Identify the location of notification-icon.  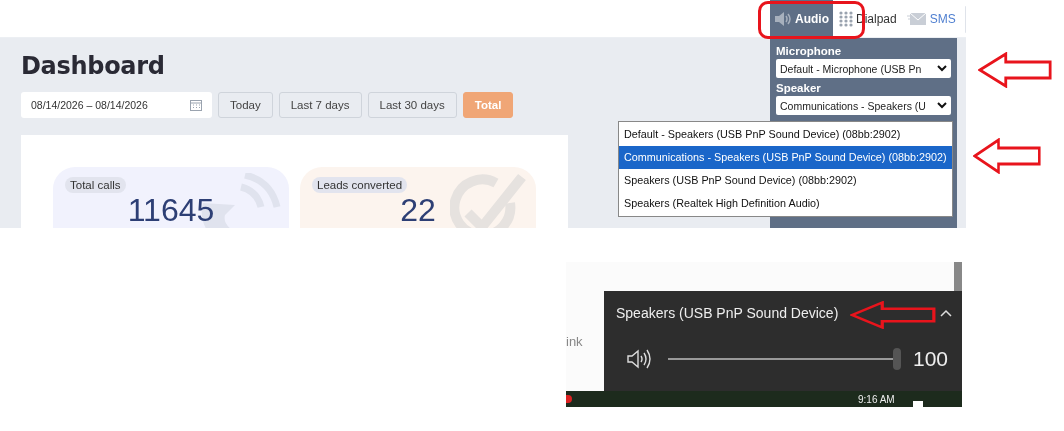
(917, 404).